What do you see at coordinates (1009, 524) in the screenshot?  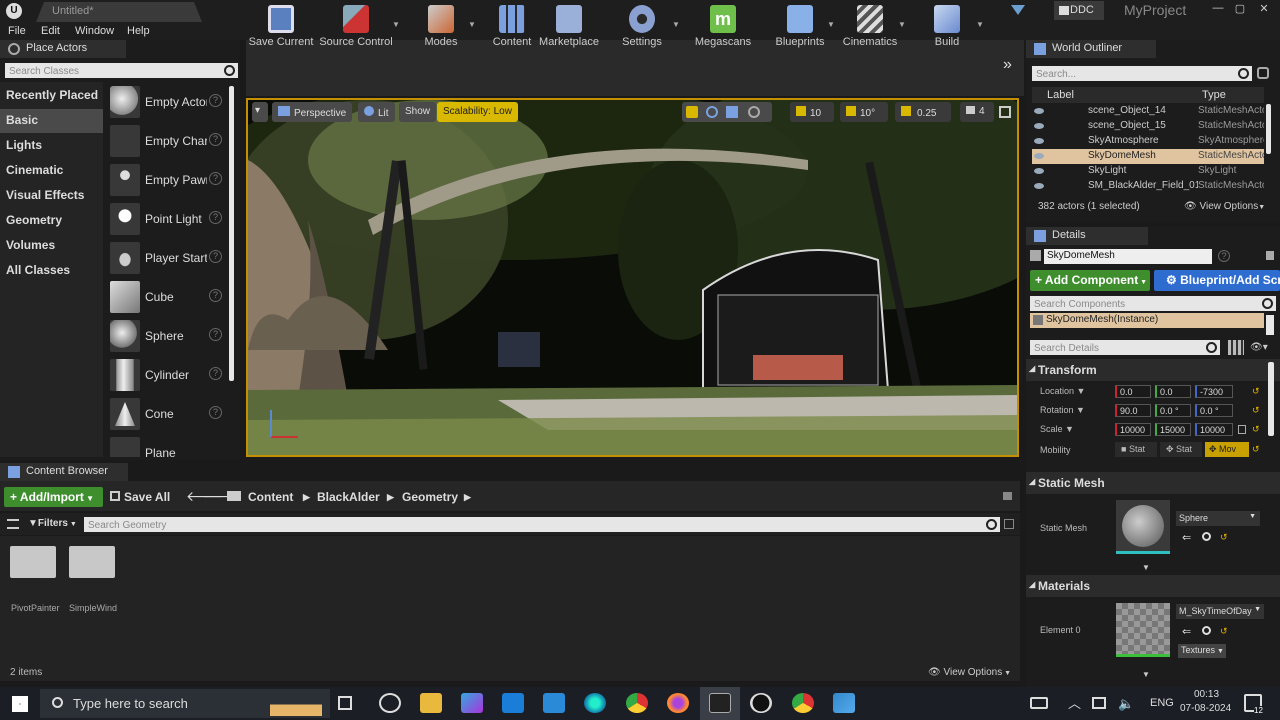 I see `save-search-icon` at bounding box center [1009, 524].